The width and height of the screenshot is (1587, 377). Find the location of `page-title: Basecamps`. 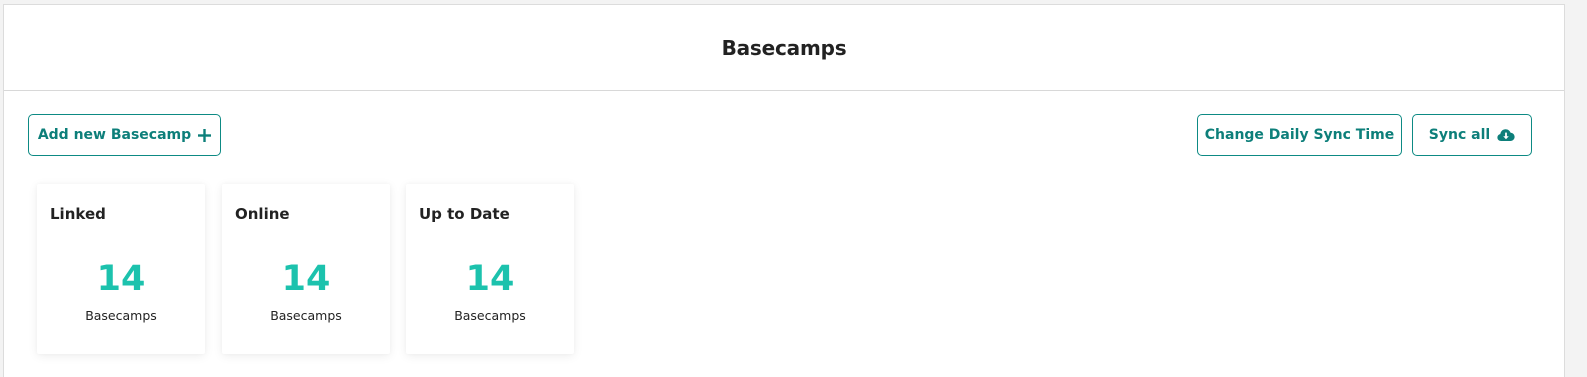

page-title: Basecamps is located at coordinates (784, 47).